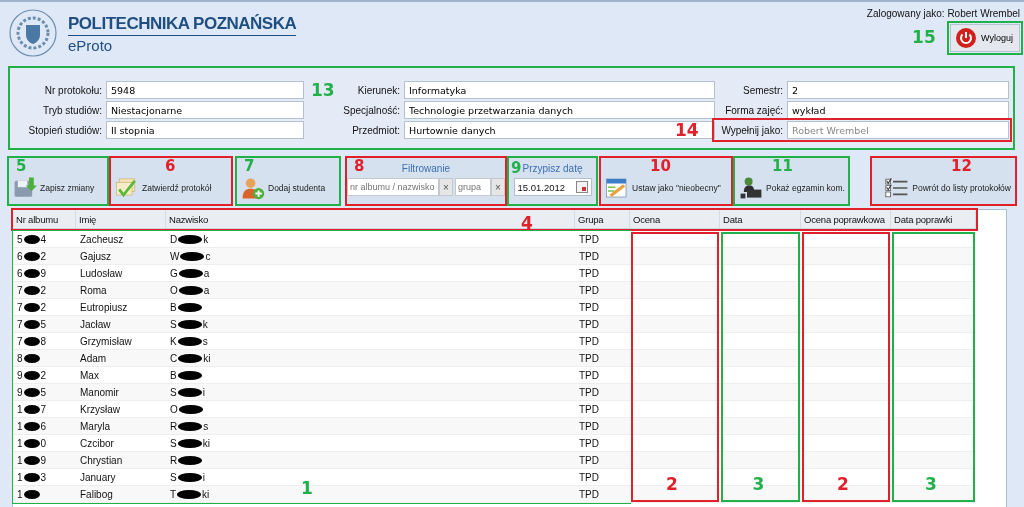  Describe the element at coordinates (96, 256) in the screenshot. I see `table-cell: Gajusz` at that location.